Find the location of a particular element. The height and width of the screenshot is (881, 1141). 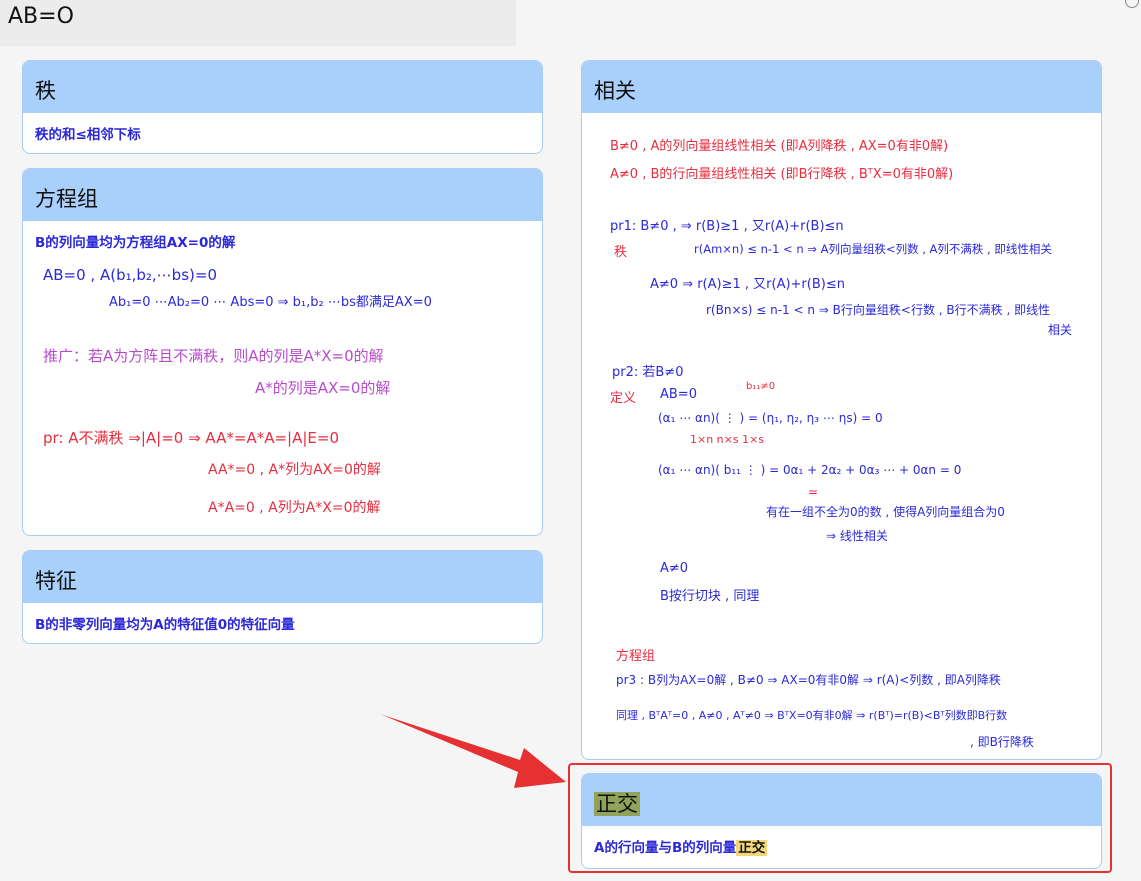

handwritten-line: AB=0 , A(b₁,b₂,⋯bs)=0 is located at coordinates (130, 275).